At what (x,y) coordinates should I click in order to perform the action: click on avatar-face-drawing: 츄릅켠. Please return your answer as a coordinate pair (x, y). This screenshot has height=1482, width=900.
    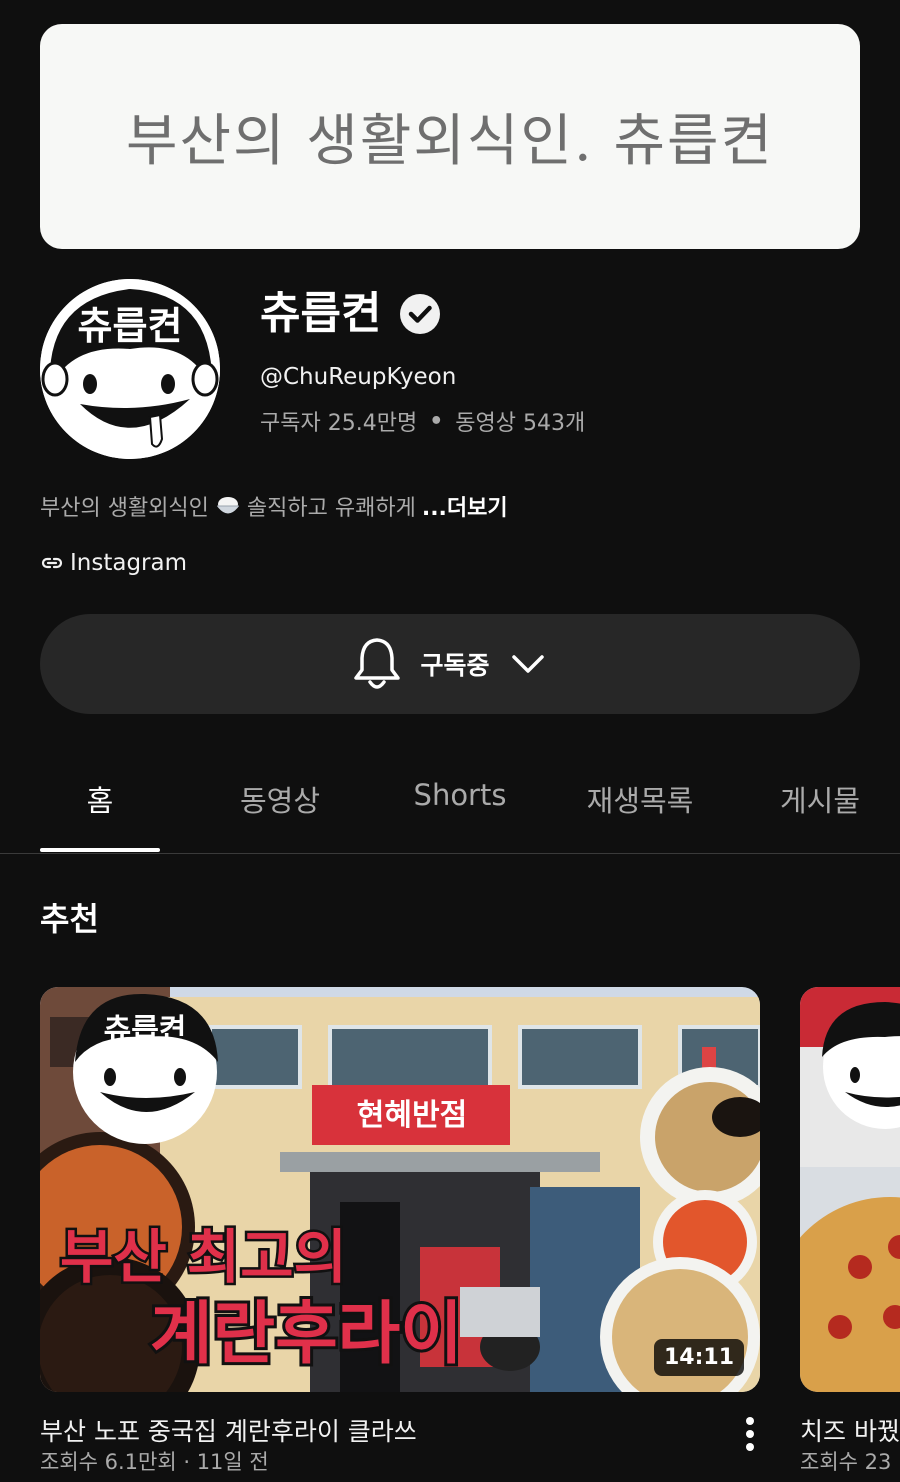
    Looking at the image, I should click on (130, 369).